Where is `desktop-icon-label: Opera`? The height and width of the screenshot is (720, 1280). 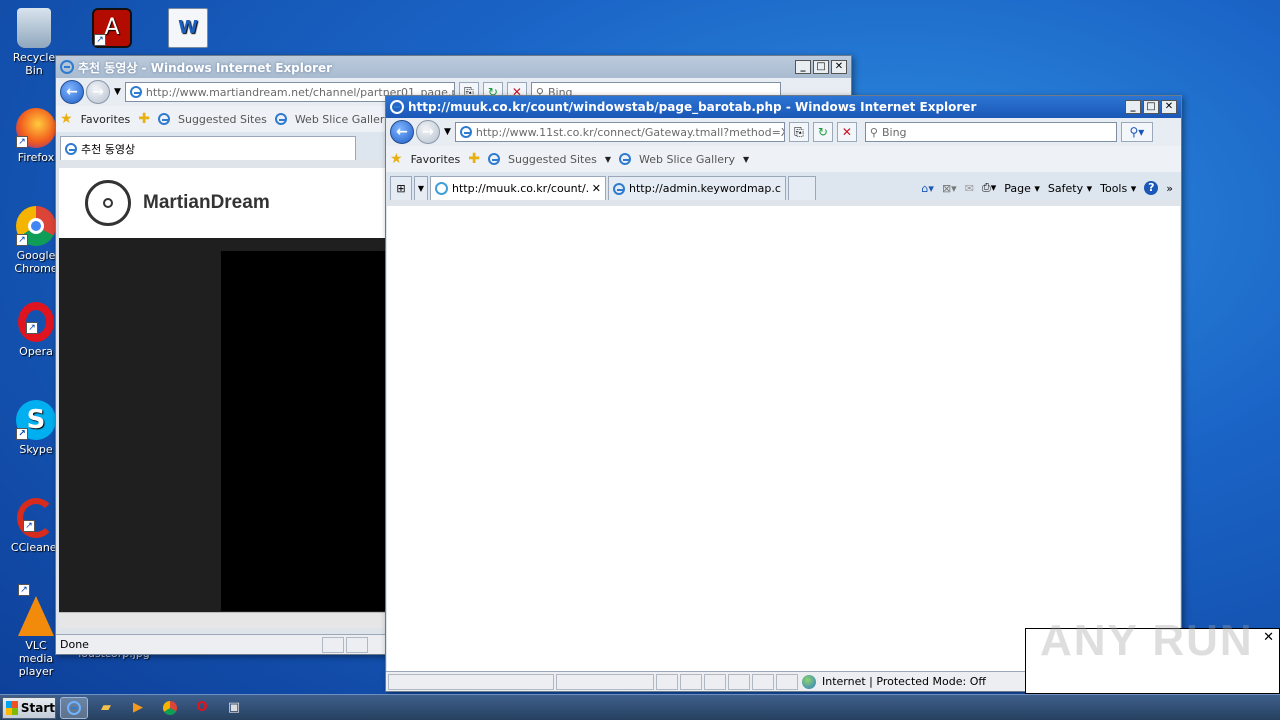 desktop-icon-label: Opera is located at coordinates (36, 351).